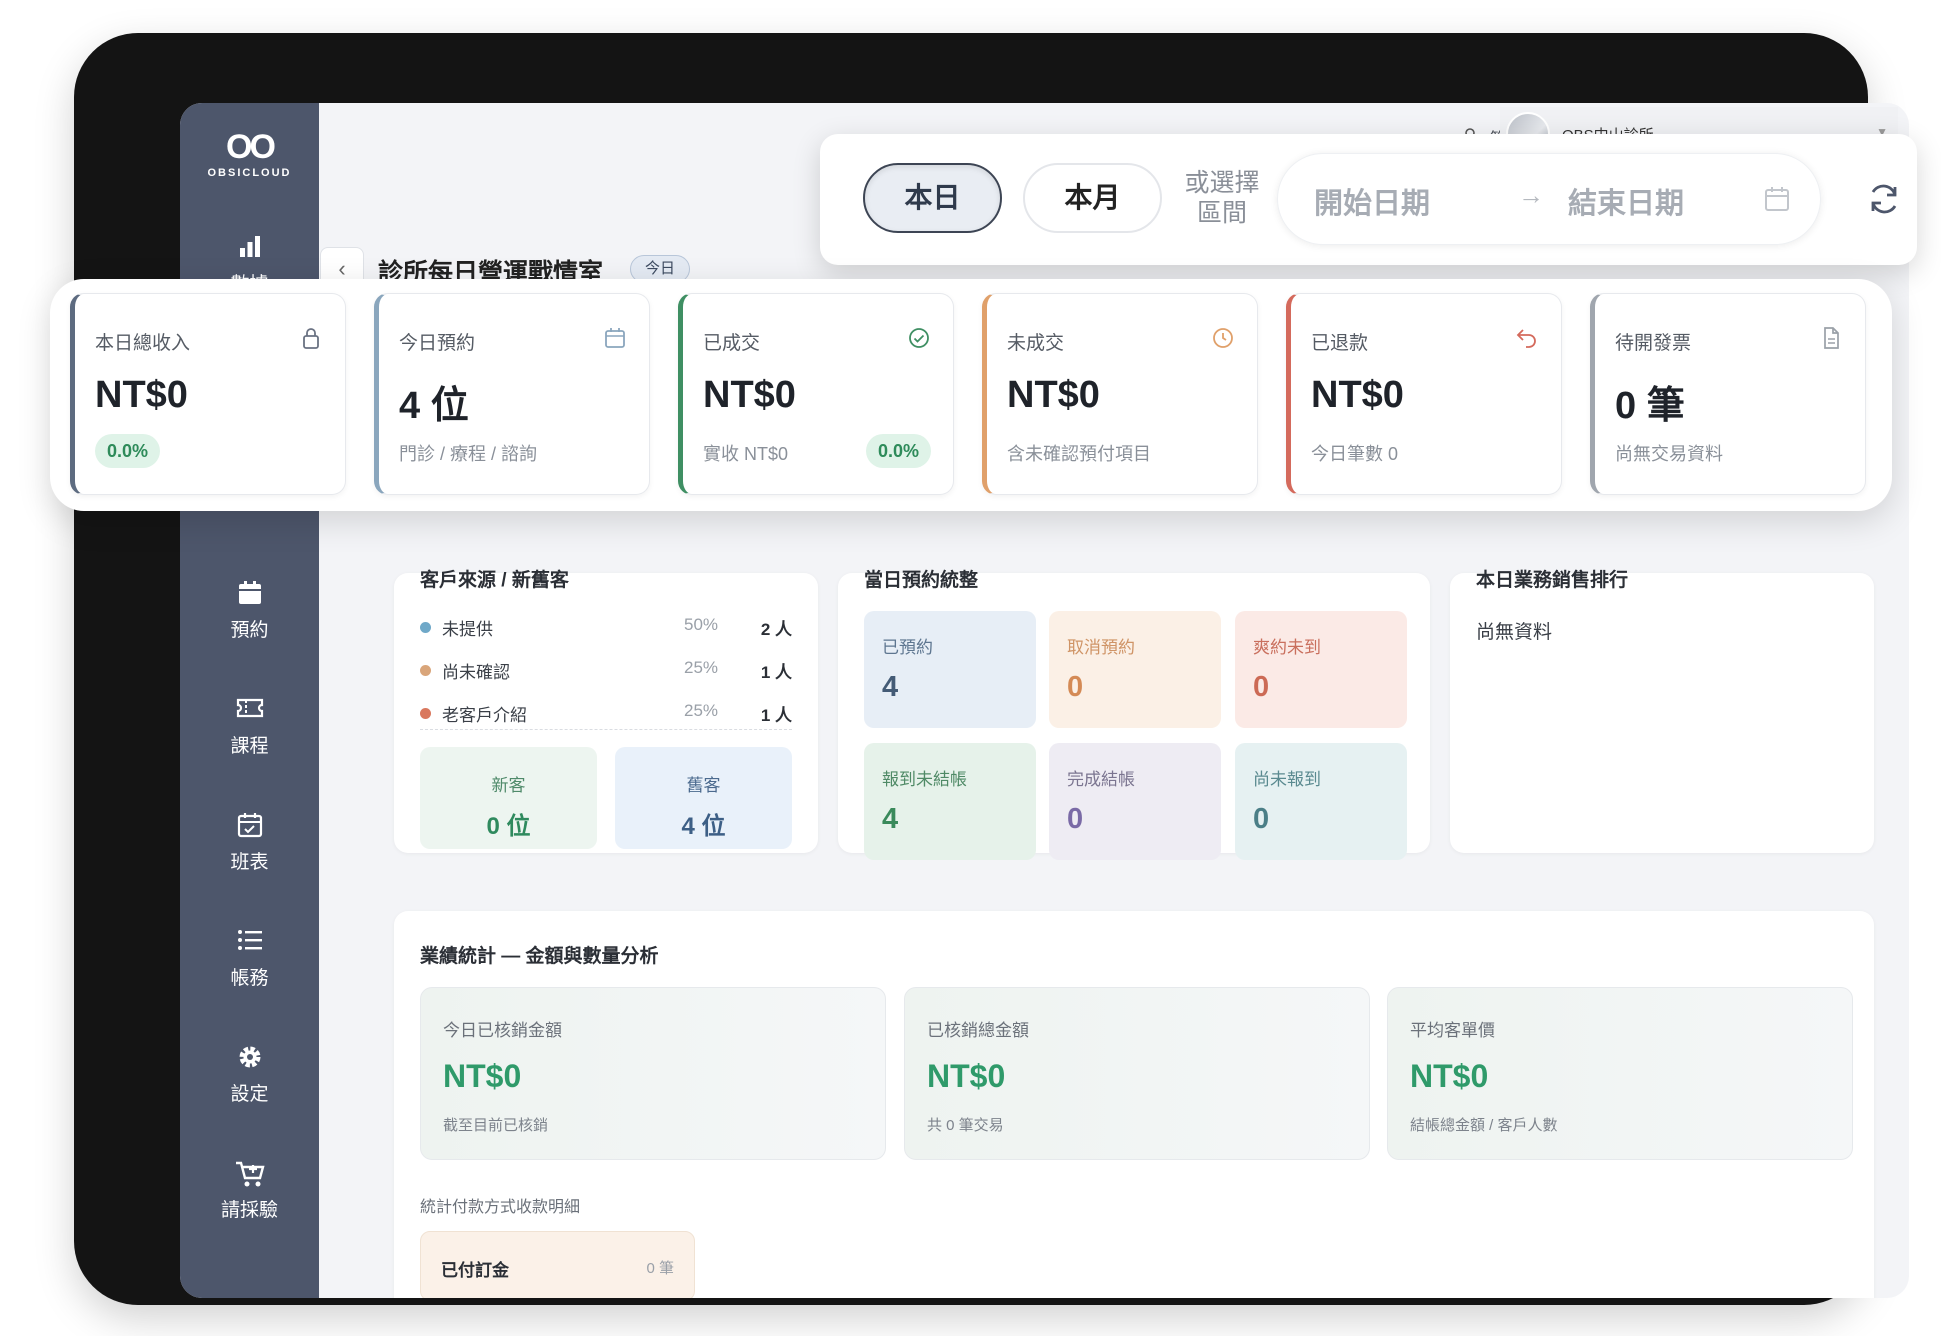 The width and height of the screenshot is (1941, 1336). What do you see at coordinates (512, 394) in the screenshot?
I see `kpi-card-today-appointments: 今日預約 4 位 門診 / 療程 / 諮詢` at bounding box center [512, 394].